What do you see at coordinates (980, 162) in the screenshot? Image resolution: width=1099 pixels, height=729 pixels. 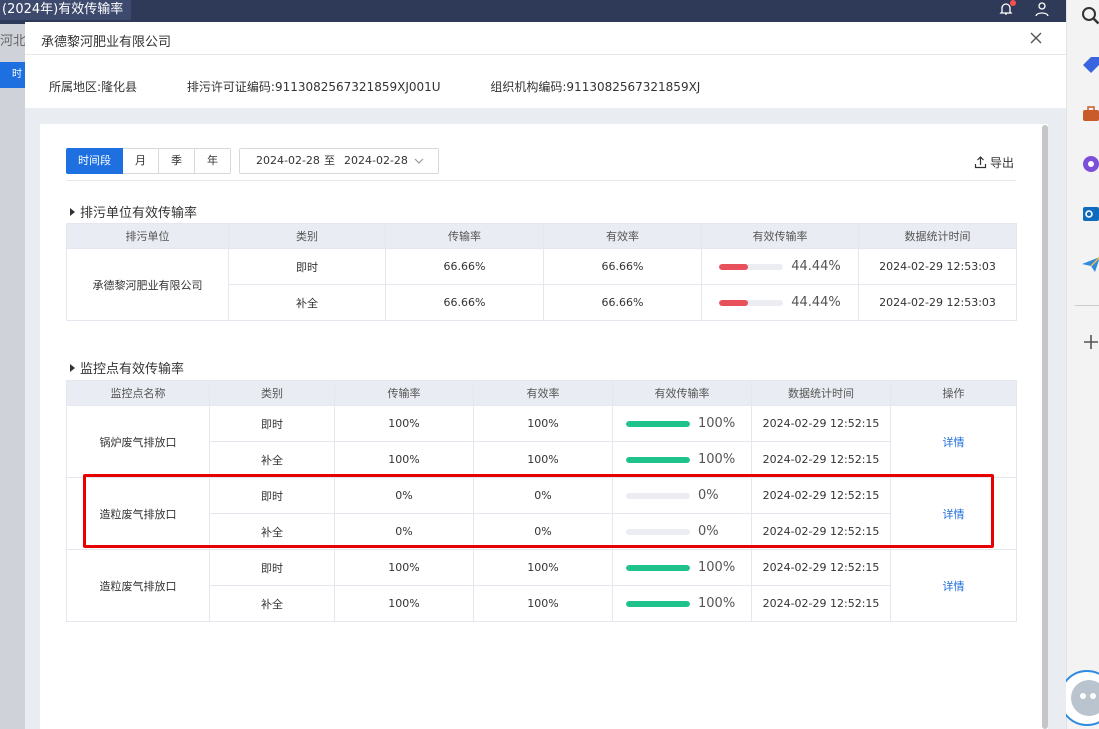 I see `export-icon` at bounding box center [980, 162].